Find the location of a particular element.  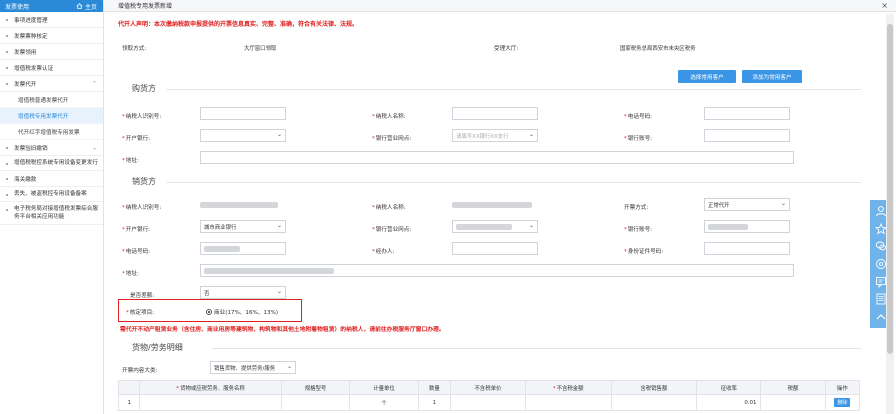

buyer-bank-select is located at coordinates (243, 135).